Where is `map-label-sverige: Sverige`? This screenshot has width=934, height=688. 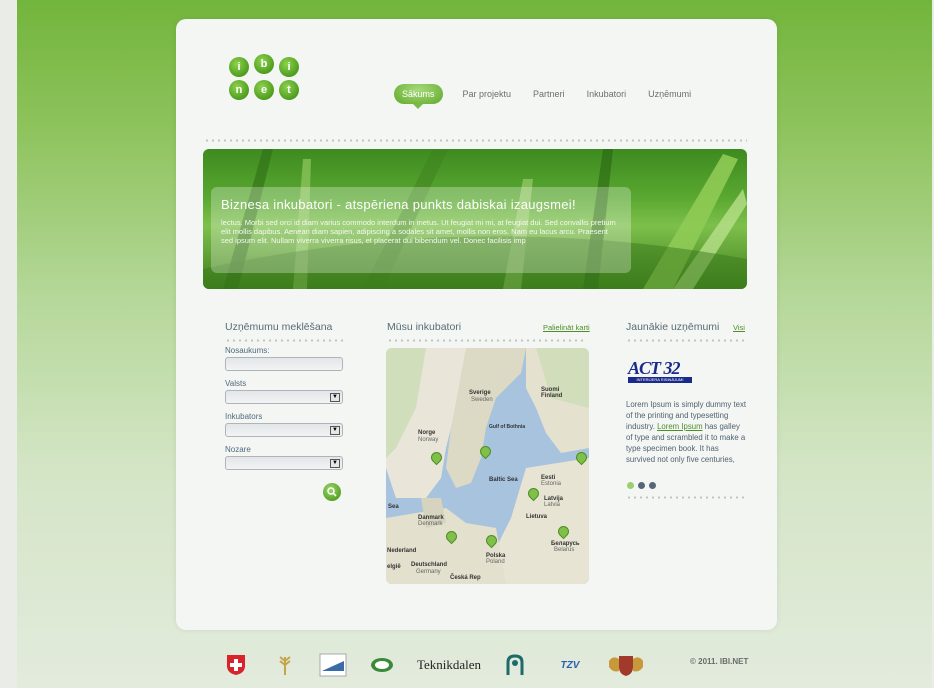 map-label-sverige: Sverige is located at coordinates (480, 393).